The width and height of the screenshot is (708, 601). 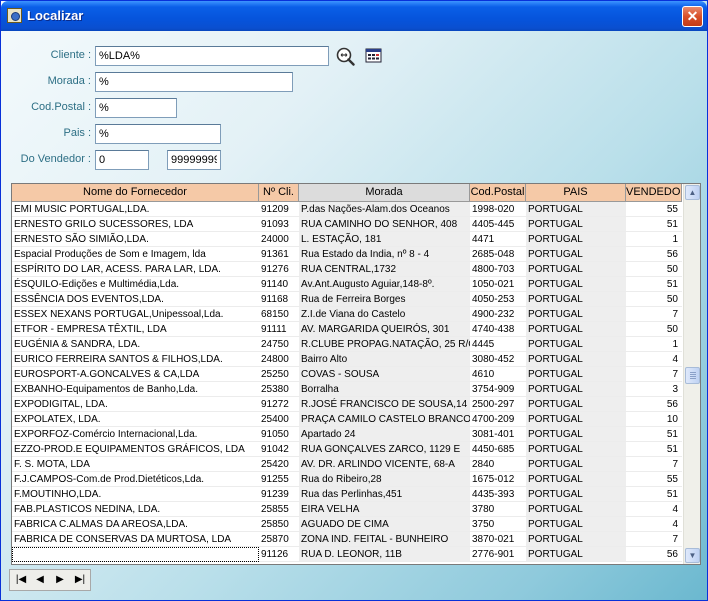 I want to click on codpostal-label: Cod.Postal :, so click(x=61, y=107).